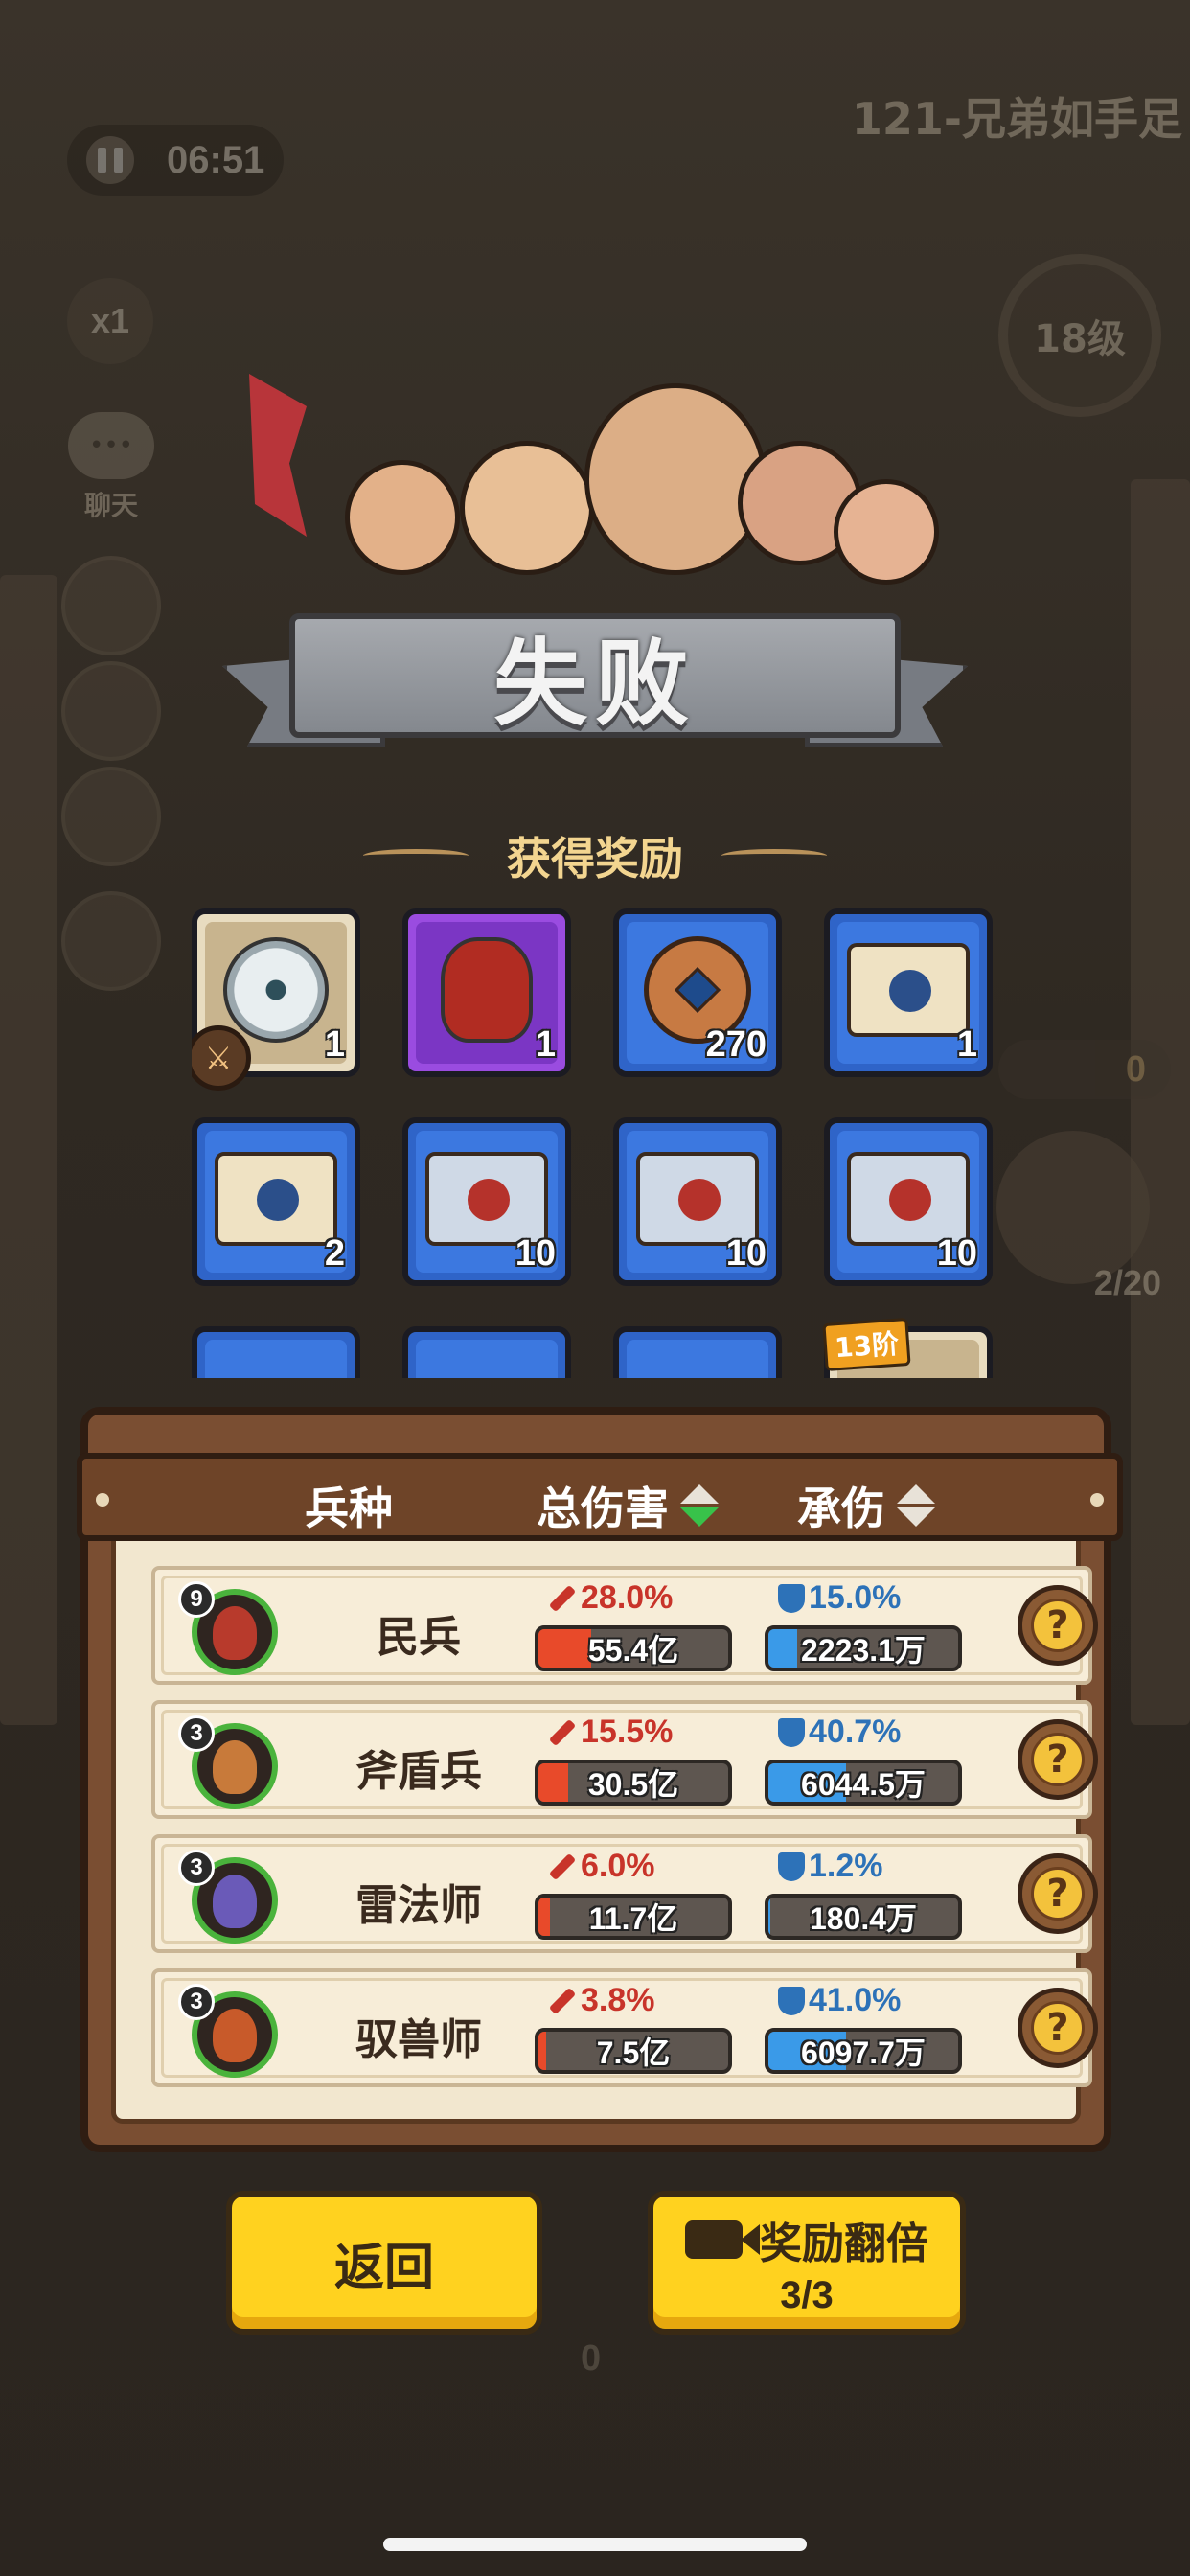  Describe the element at coordinates (856, 1732) in the screenshot. I see `taken-percent-text: 40.7%` at that location.